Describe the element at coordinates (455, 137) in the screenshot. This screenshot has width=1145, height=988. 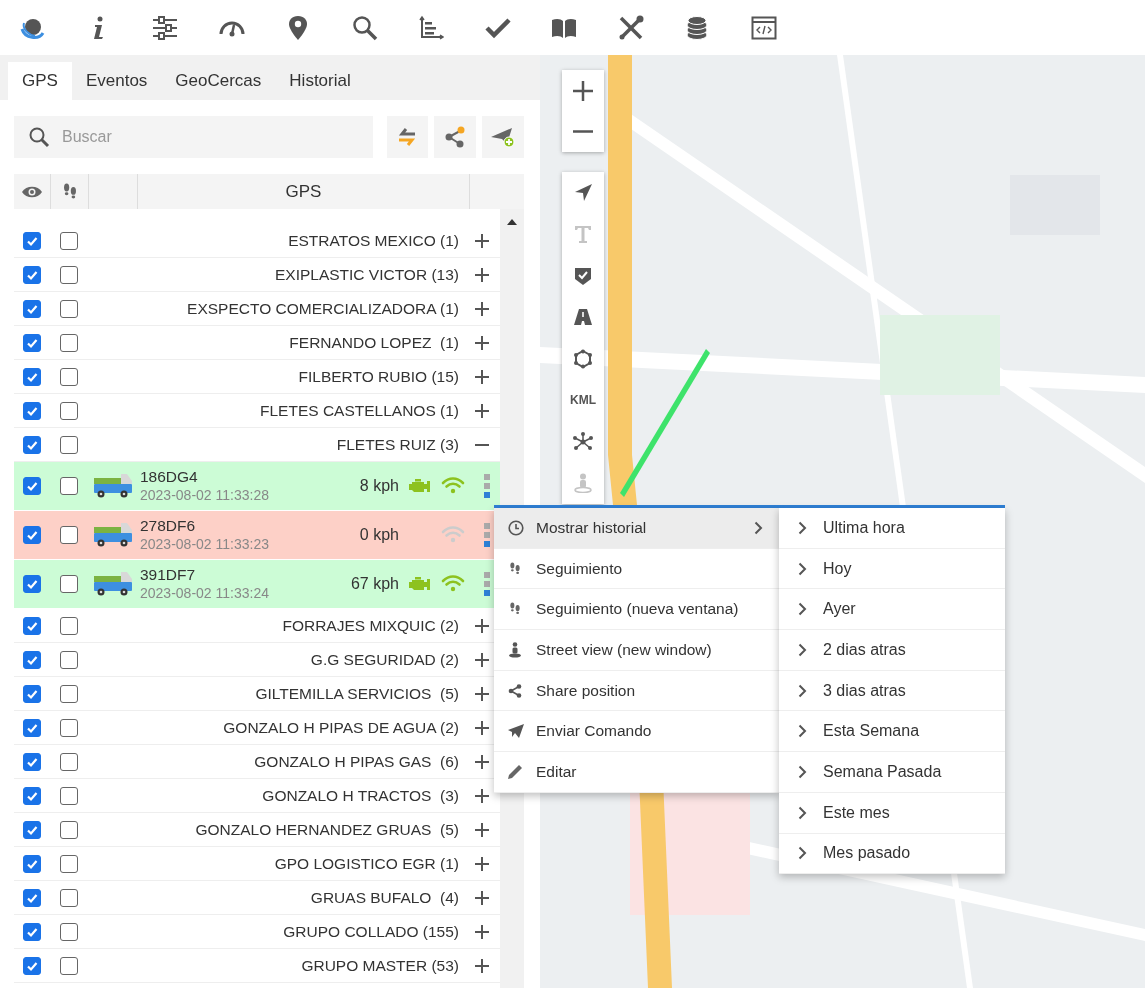
I see `share-button` at that location.